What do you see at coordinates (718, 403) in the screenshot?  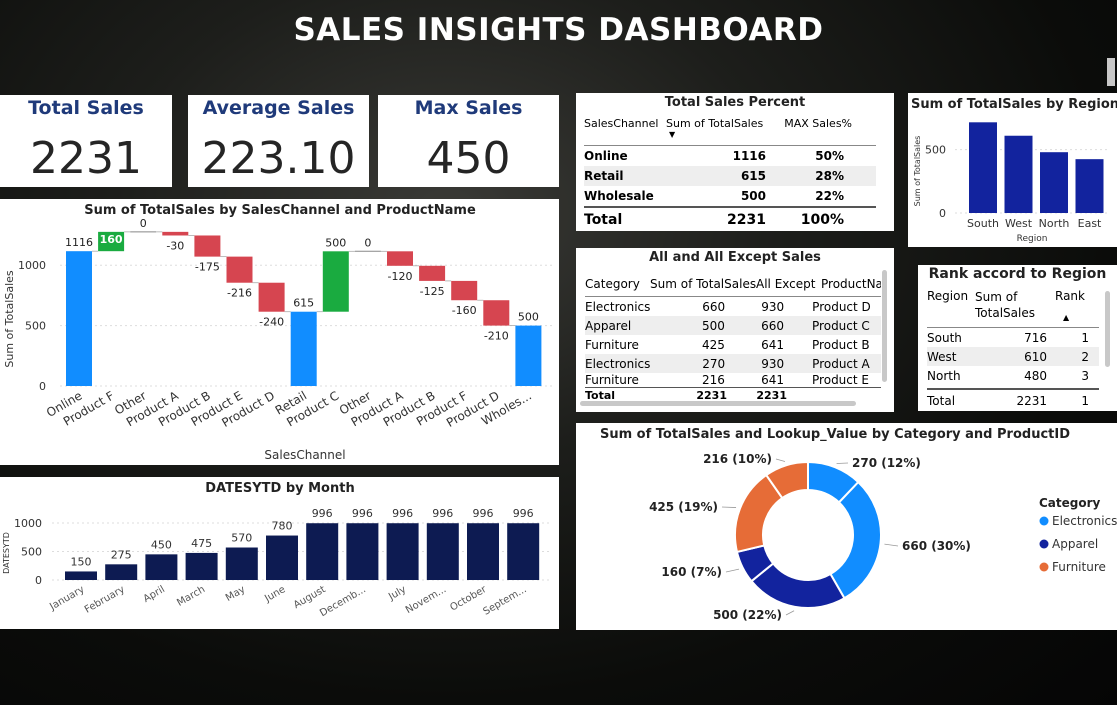 I see `horizontal-scrollbar` at bounding box center [718, 403].